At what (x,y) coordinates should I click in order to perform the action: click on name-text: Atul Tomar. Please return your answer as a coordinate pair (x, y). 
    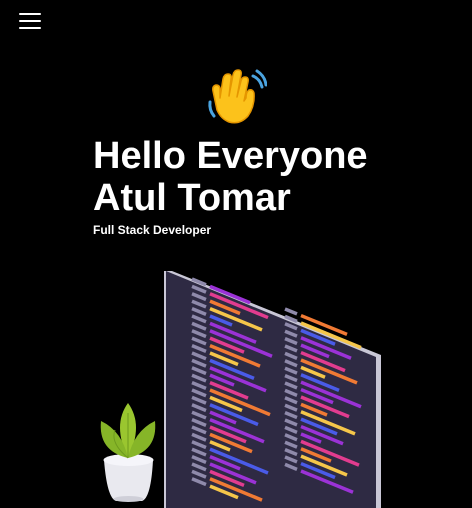
    Looking at the image, I should click on (192, 198).